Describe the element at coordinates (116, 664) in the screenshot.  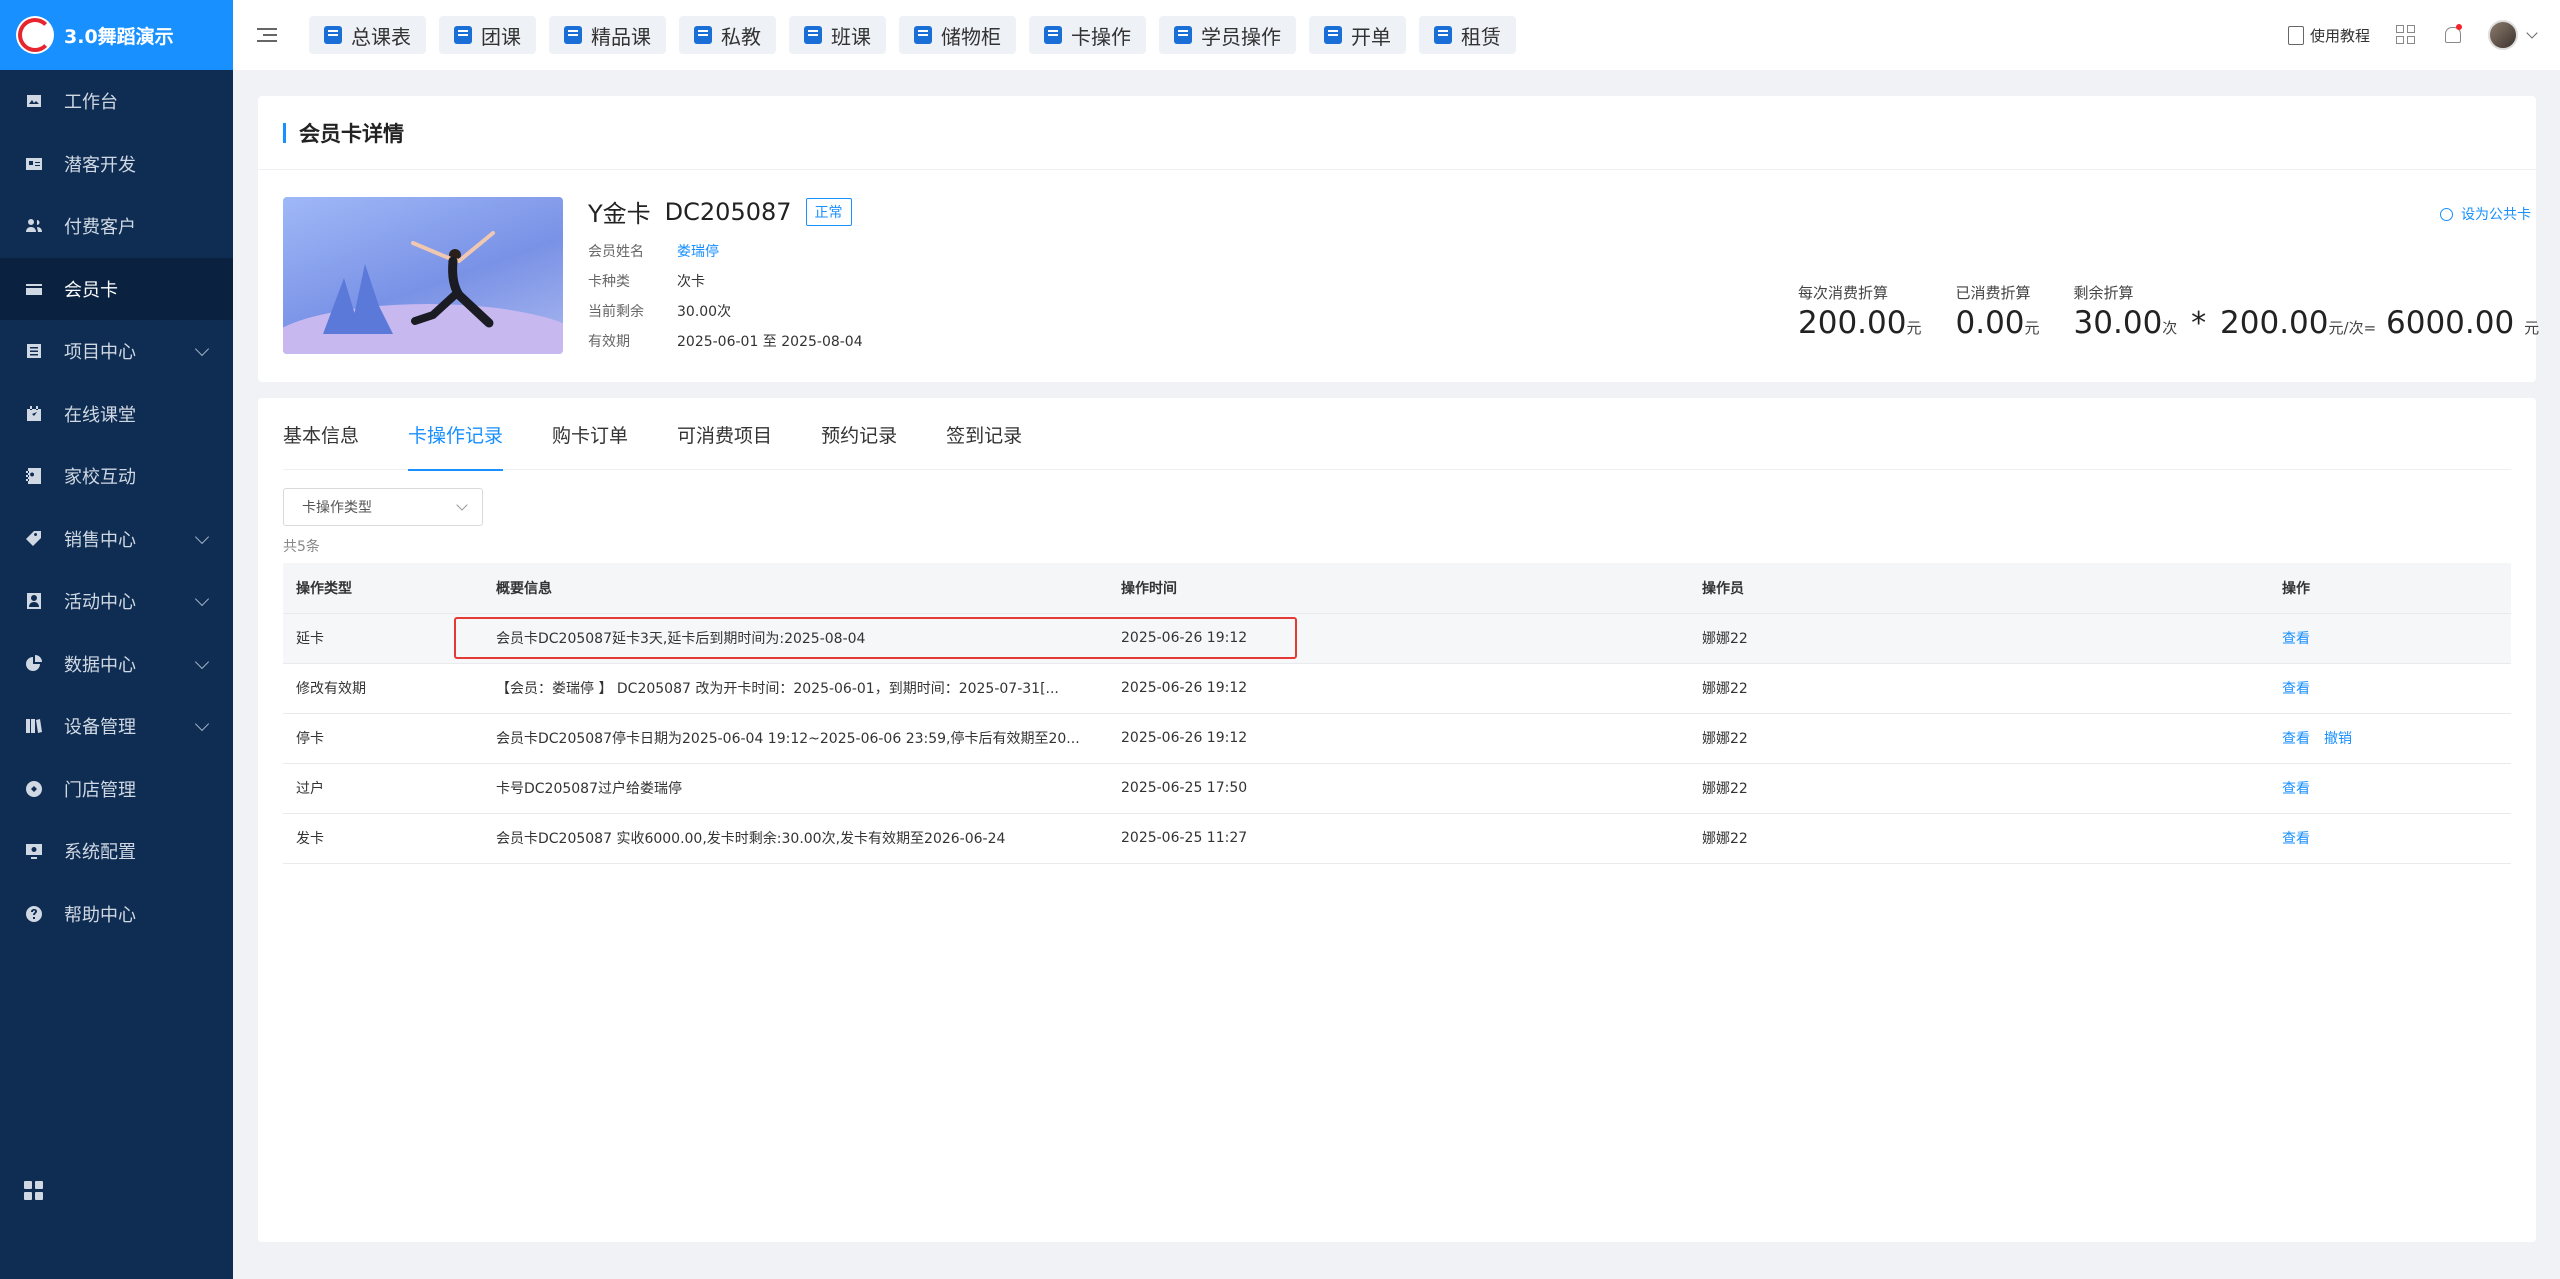
I see `sidebar-item: 数据中心` at that location.